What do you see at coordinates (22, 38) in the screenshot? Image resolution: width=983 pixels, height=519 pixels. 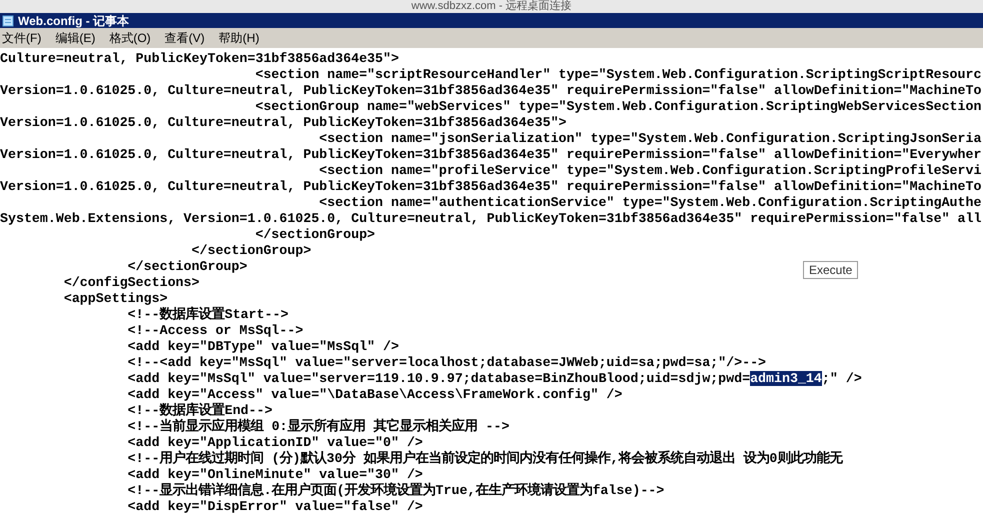 I see `menu-item: 文件(F)` at bounding box center [22, 38].